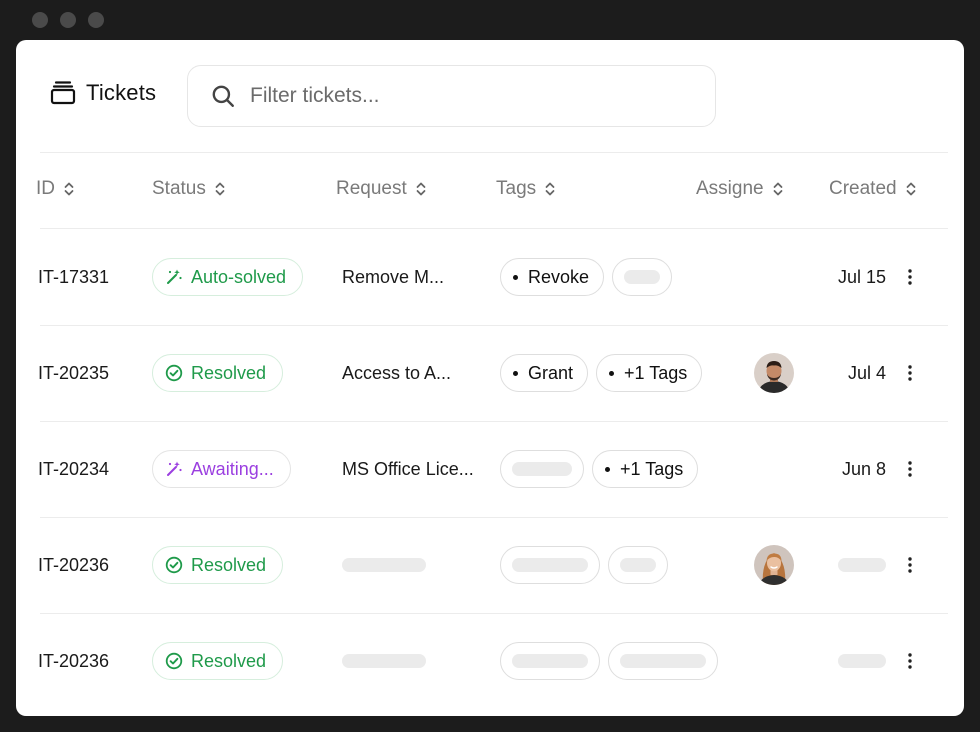 The height and width of the screenshot is (732, 980). I want to click on column-header-assignee: Assigne, so click(740, 189).